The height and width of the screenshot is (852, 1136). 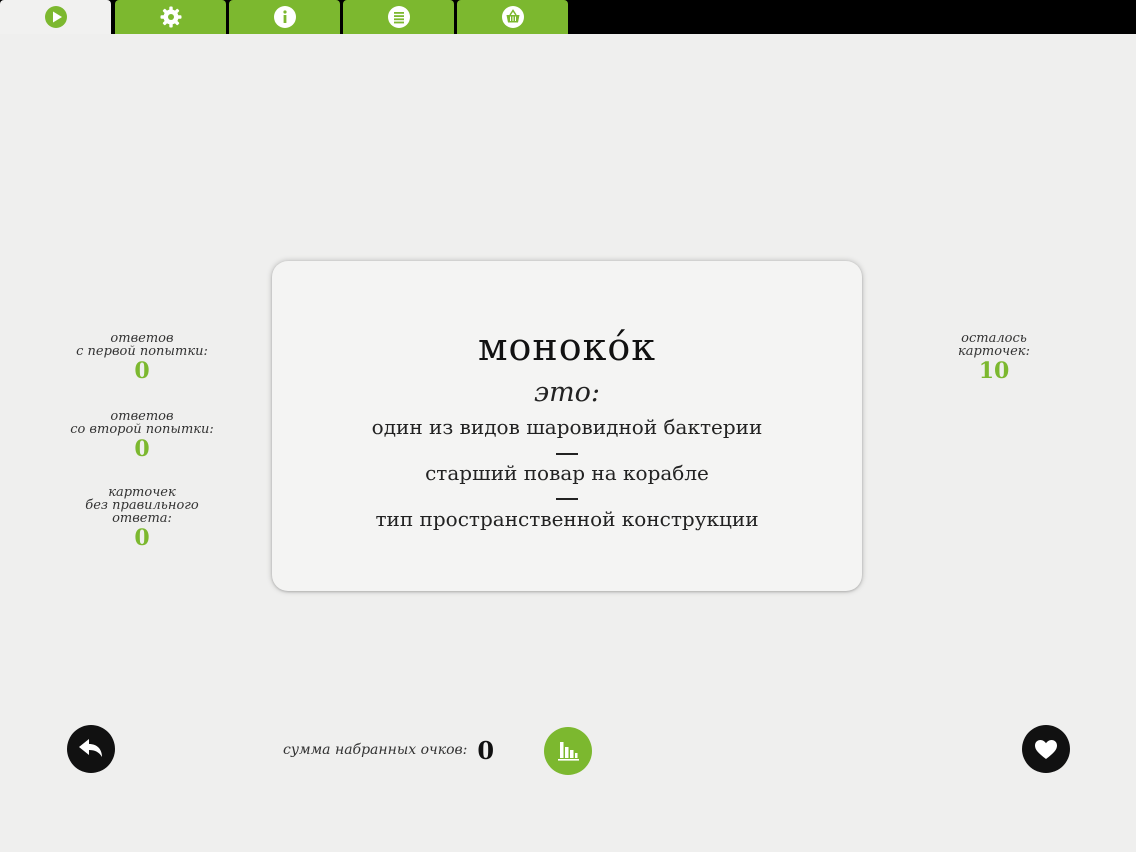 What do you see at coordinates (486, 750) in the screenshot?
I see `score-value: 0` at bounding box center [486, 750].